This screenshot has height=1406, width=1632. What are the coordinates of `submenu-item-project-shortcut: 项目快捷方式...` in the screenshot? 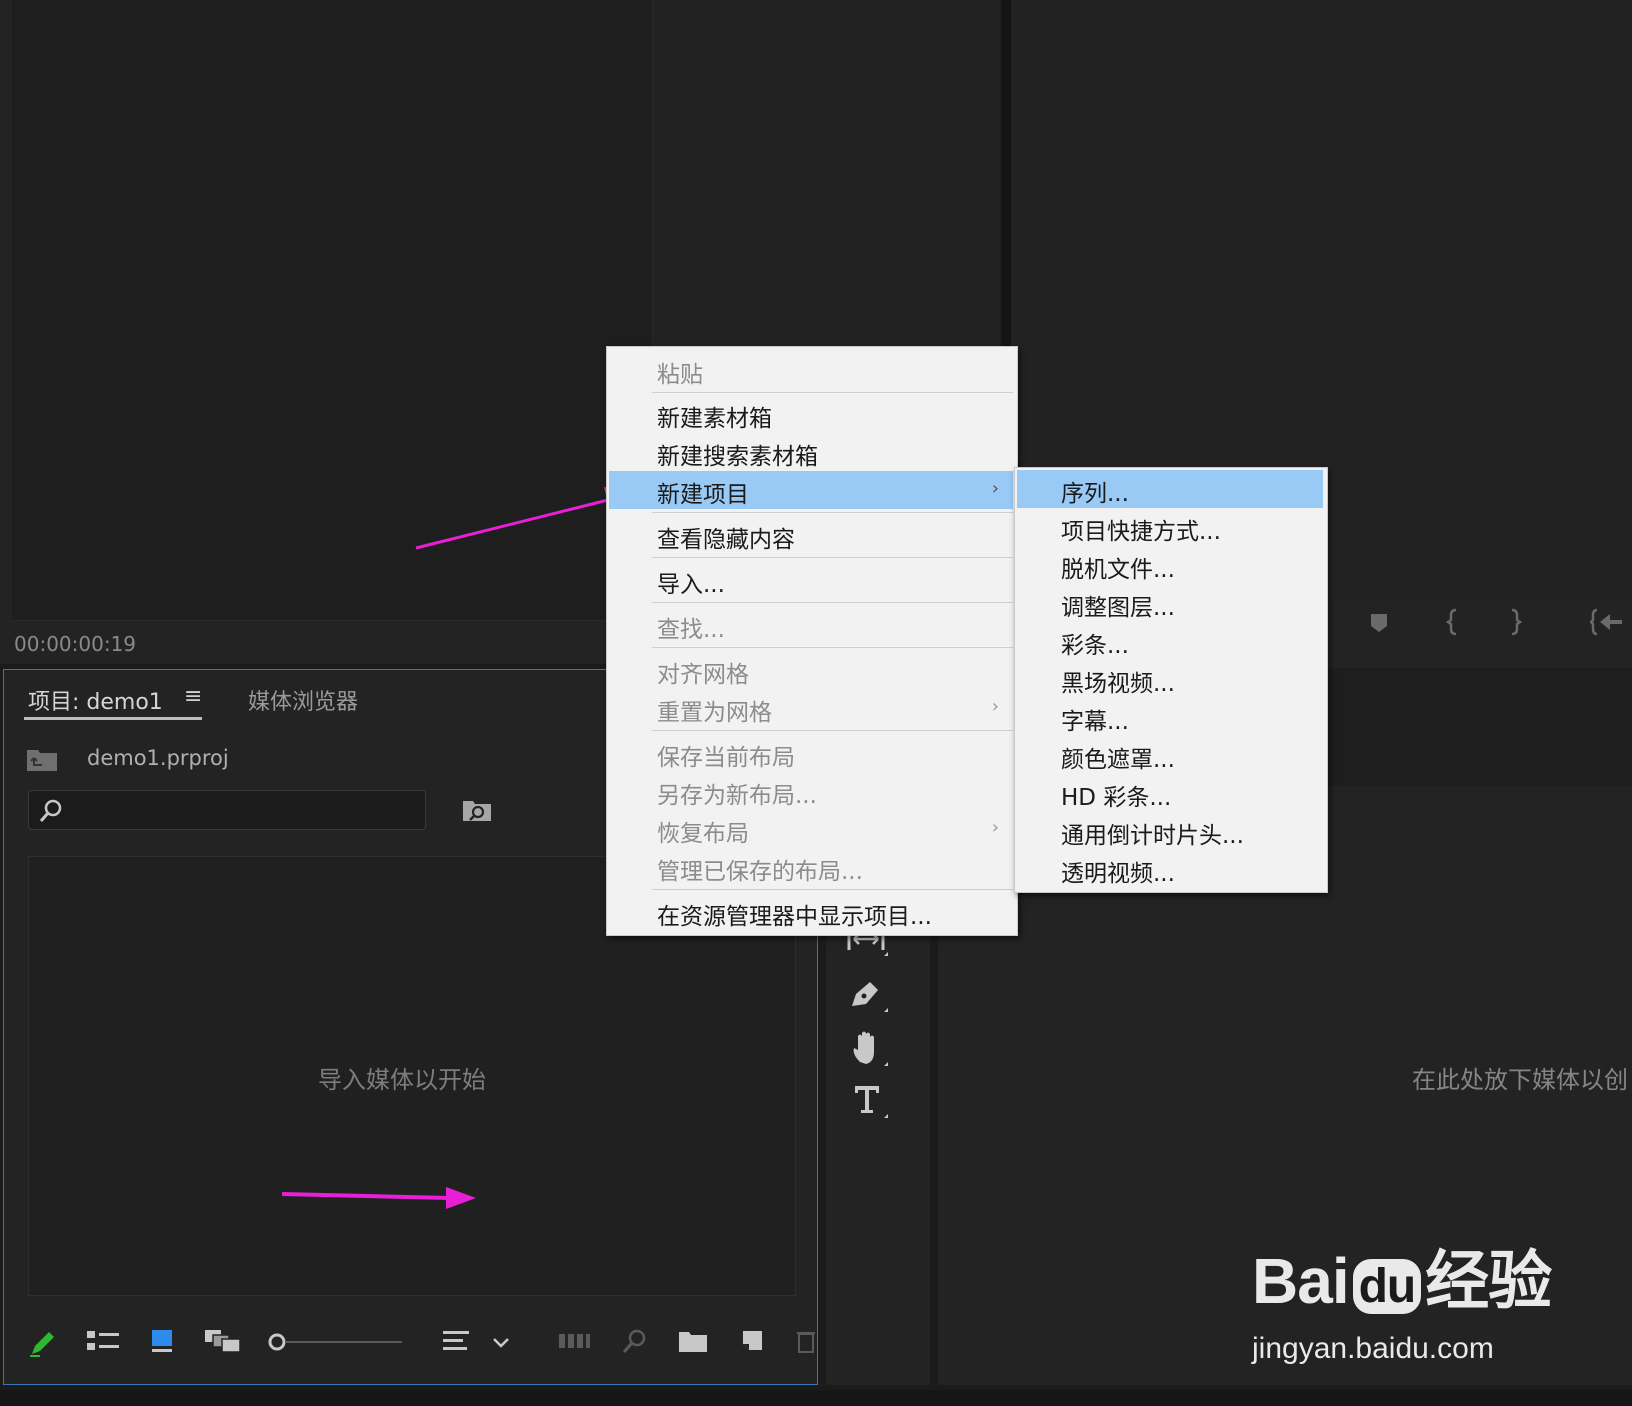 It's located at (1141, 529).